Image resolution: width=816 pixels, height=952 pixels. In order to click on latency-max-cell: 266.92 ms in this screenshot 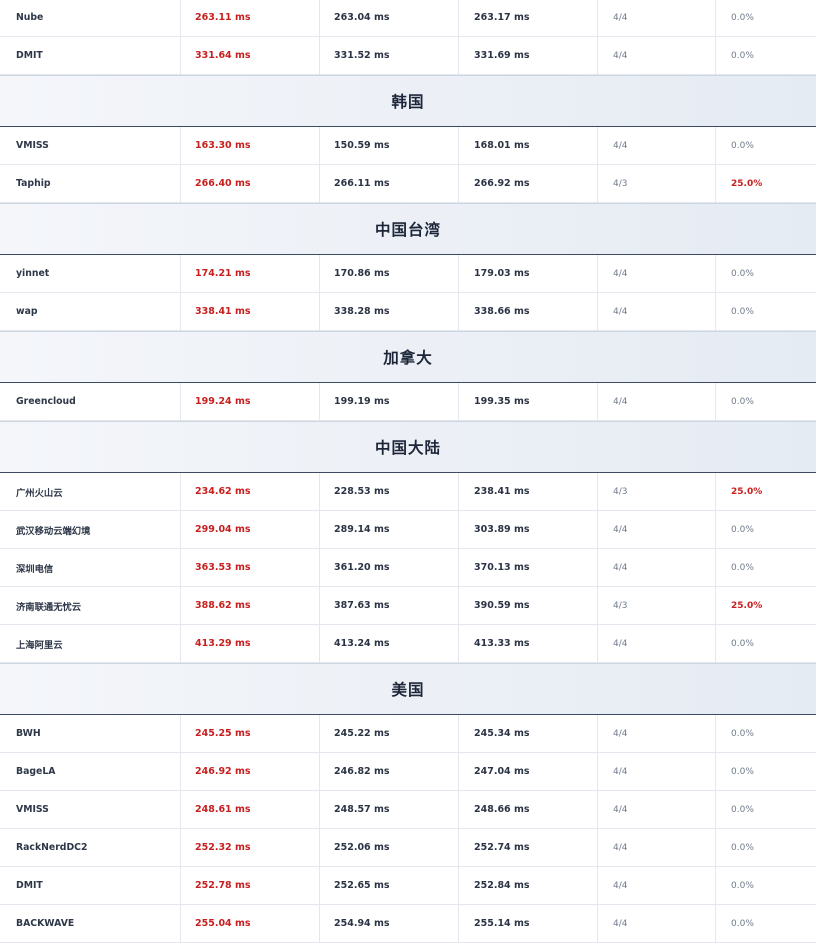, I will do `click(528, 183)`.